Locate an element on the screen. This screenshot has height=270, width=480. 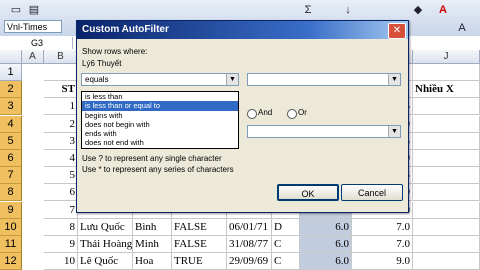
table-cell: Nhiều X is located at coordinates (446, 90).